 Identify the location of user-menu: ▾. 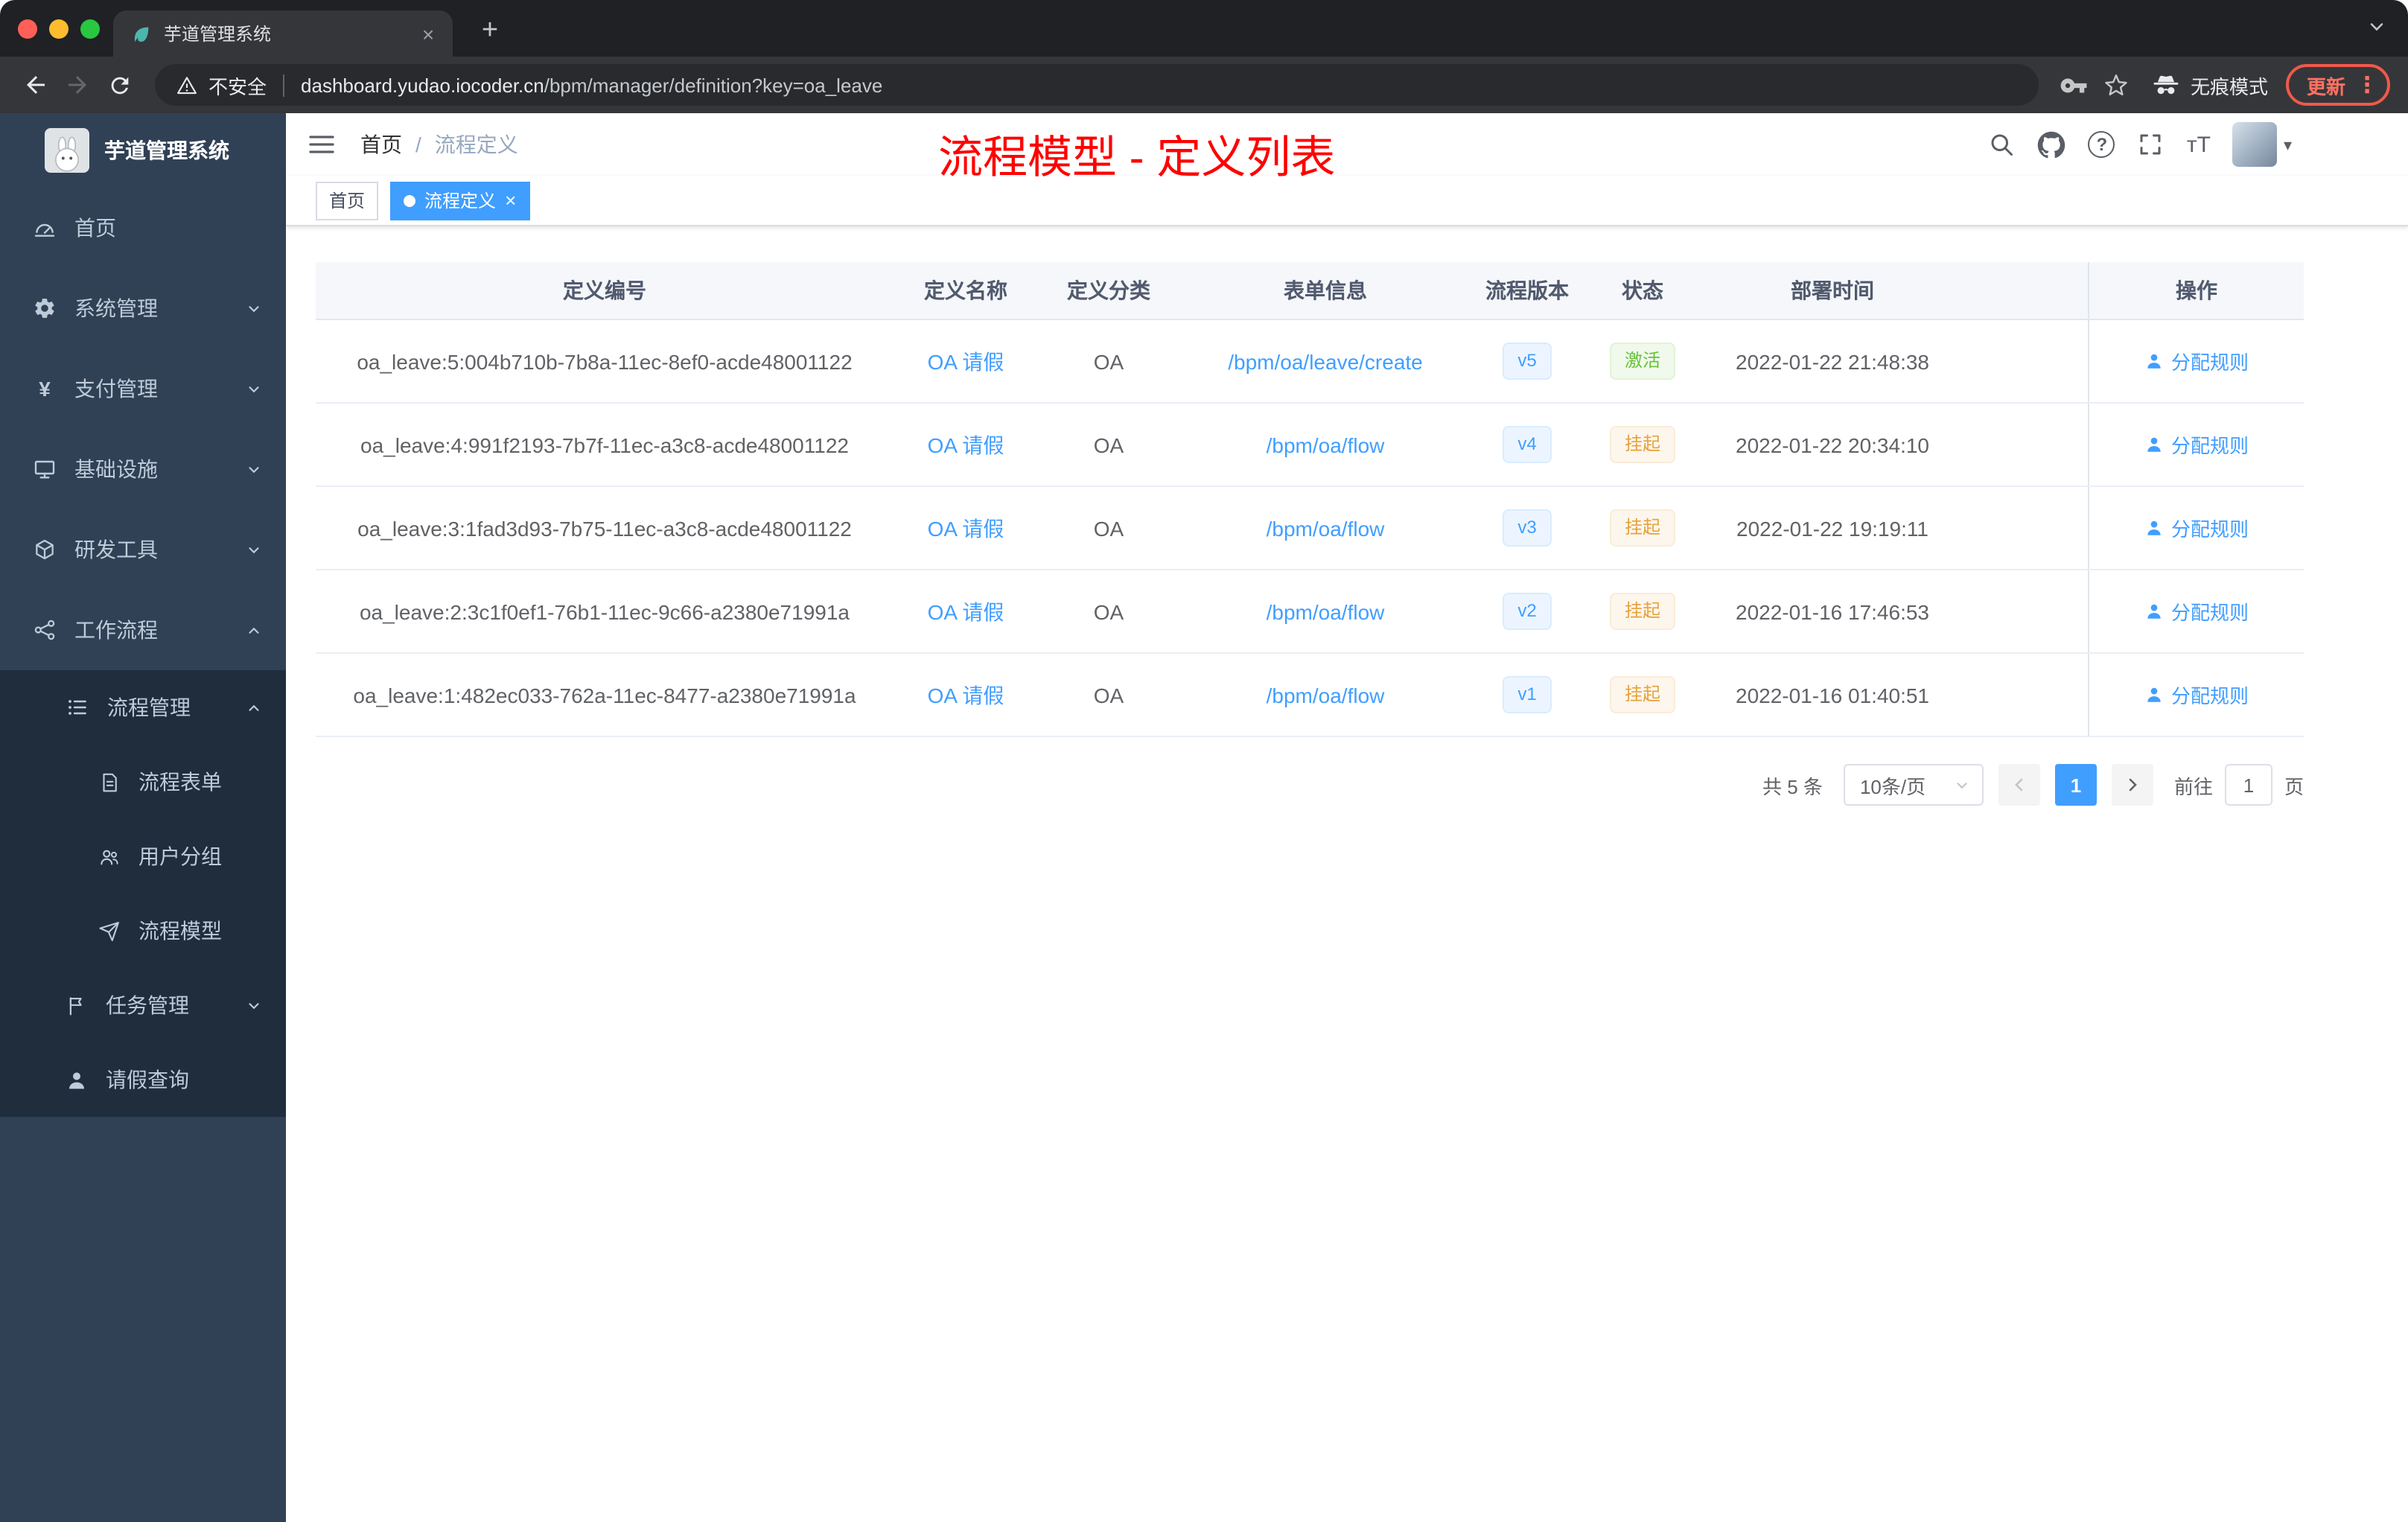
(2262, 144).